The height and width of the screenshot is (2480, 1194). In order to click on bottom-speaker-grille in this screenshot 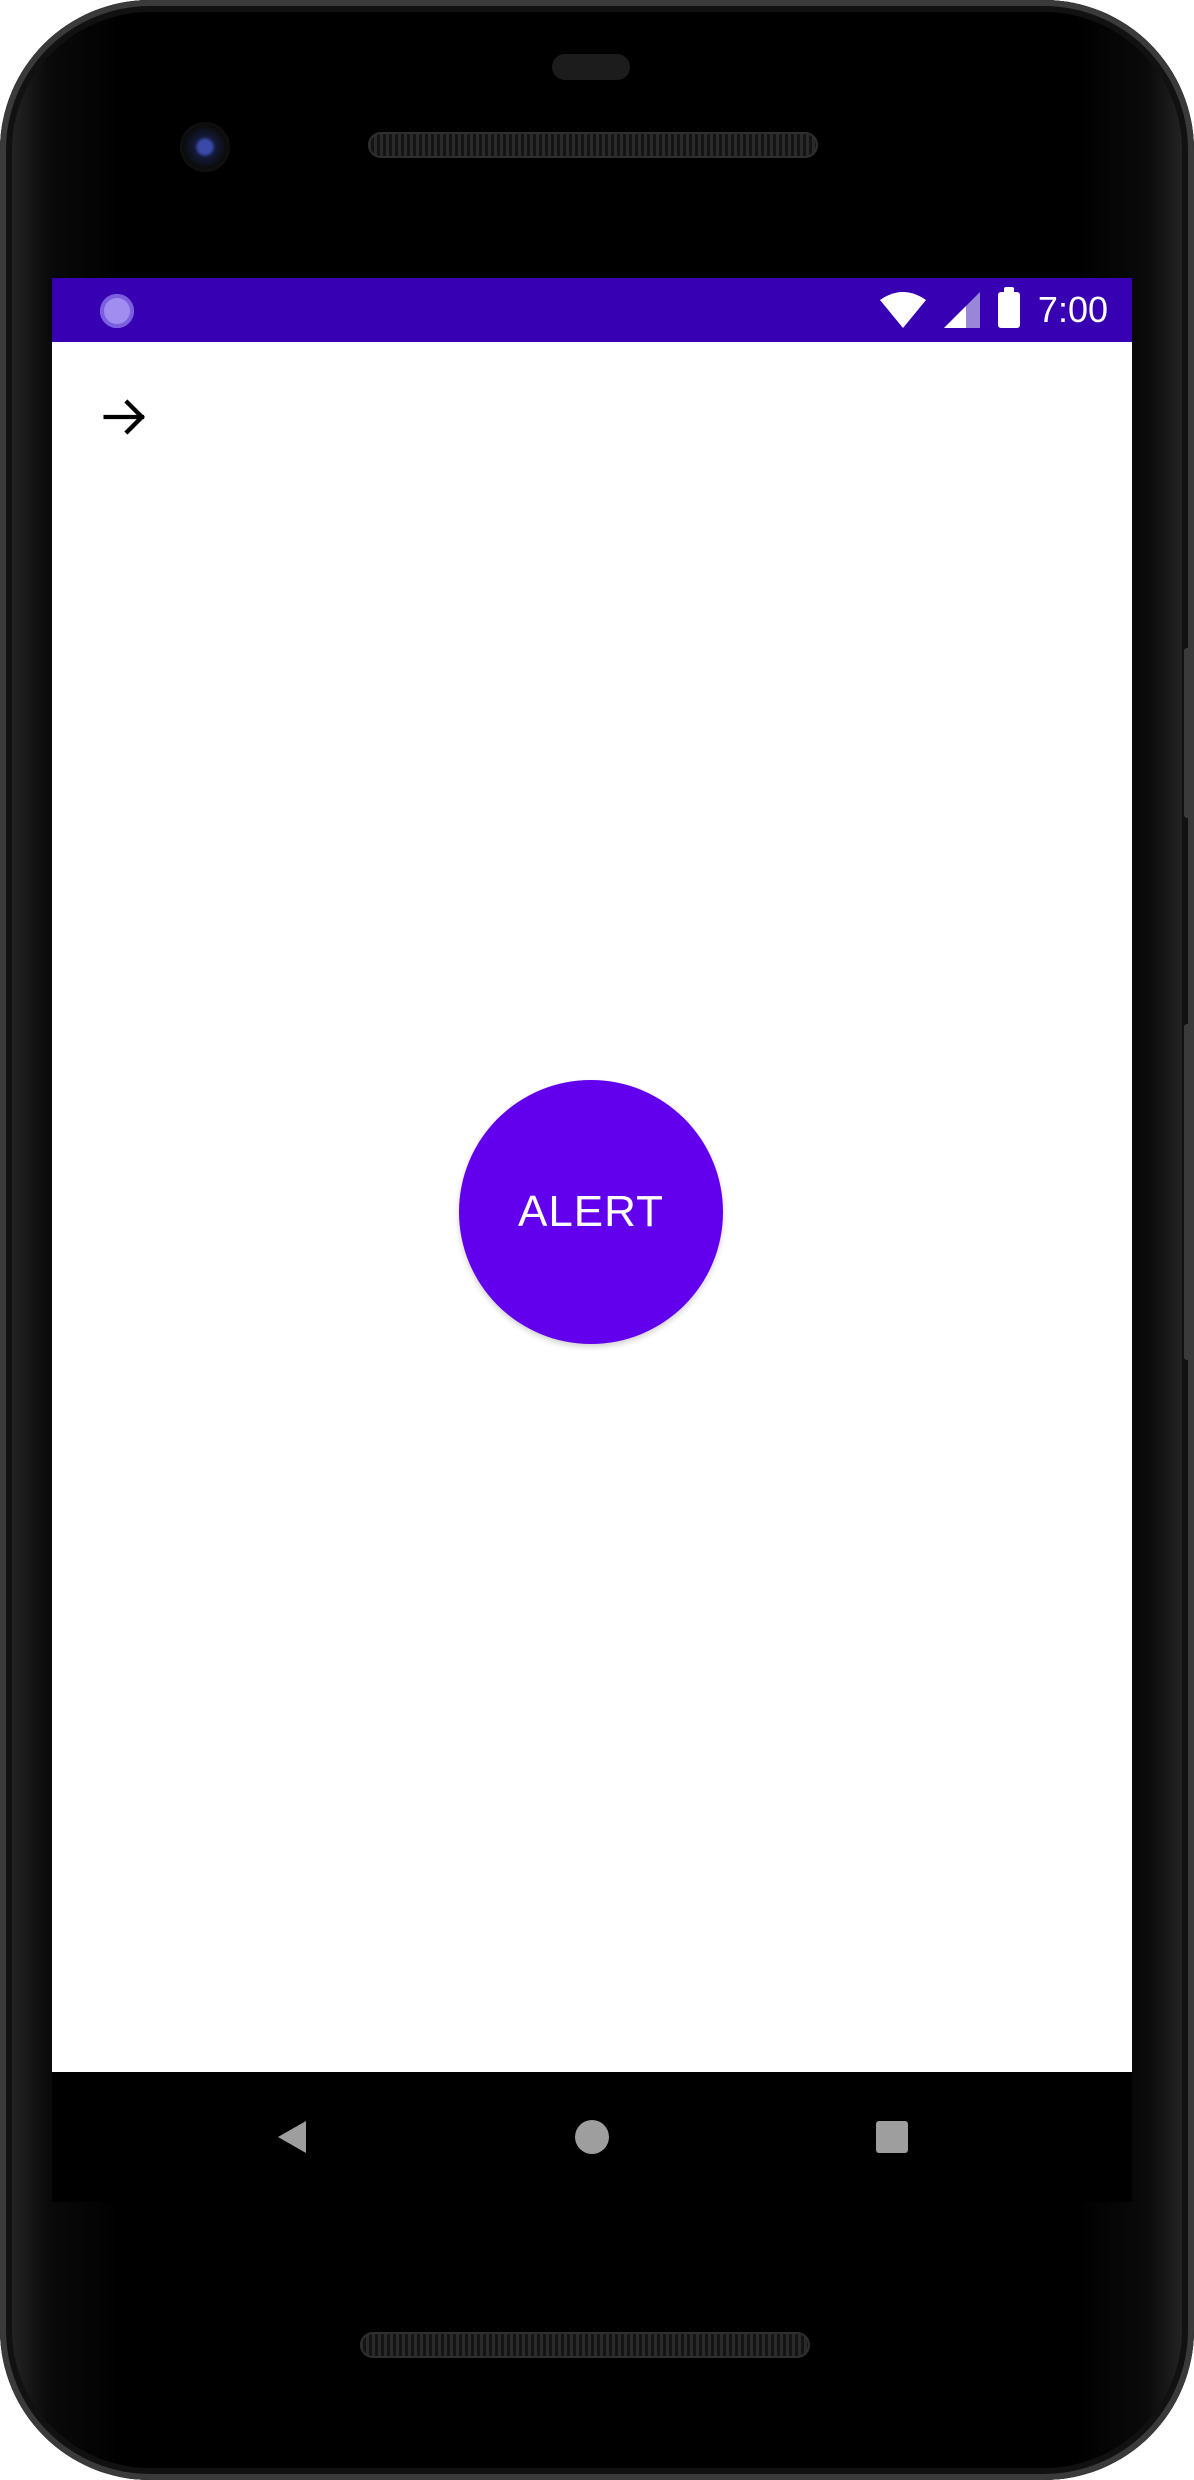, I will do `click(585, 2345)`.